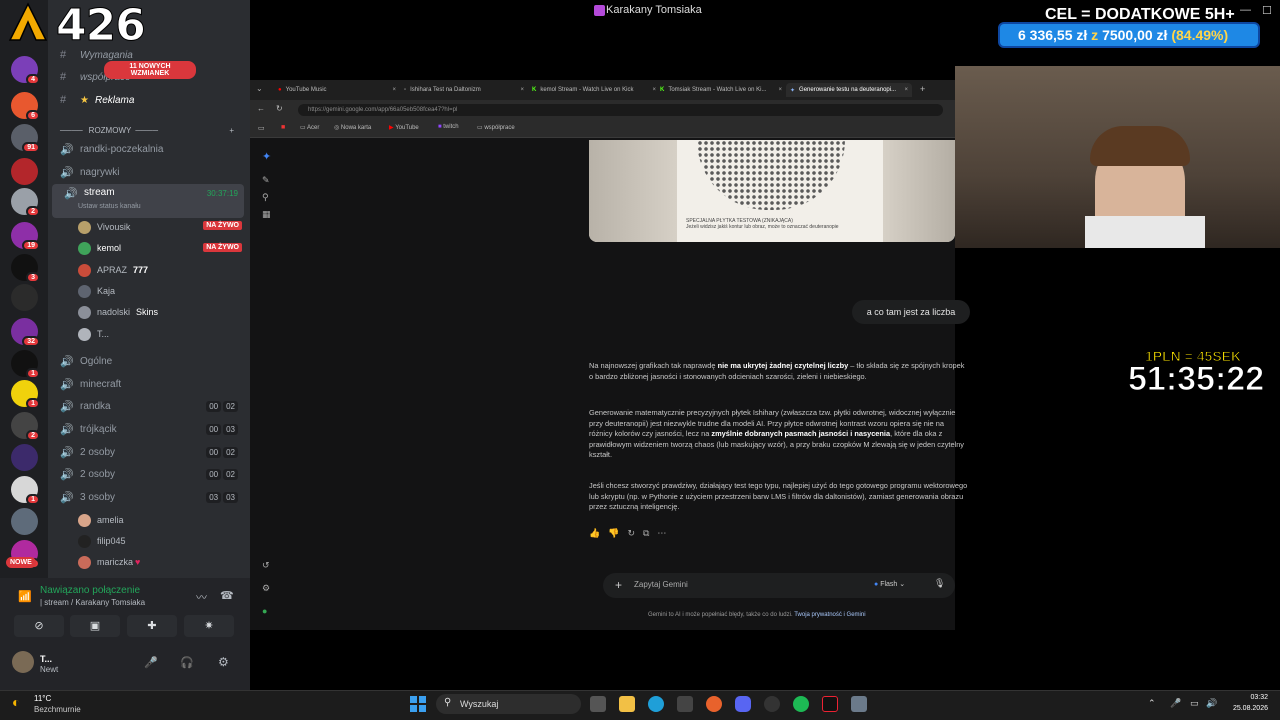 This screenshot has width=1280, height=720. I want to click on tab-gemini: ✦ Generowanie testu na deuteranopi... ×, so click(849, 90).